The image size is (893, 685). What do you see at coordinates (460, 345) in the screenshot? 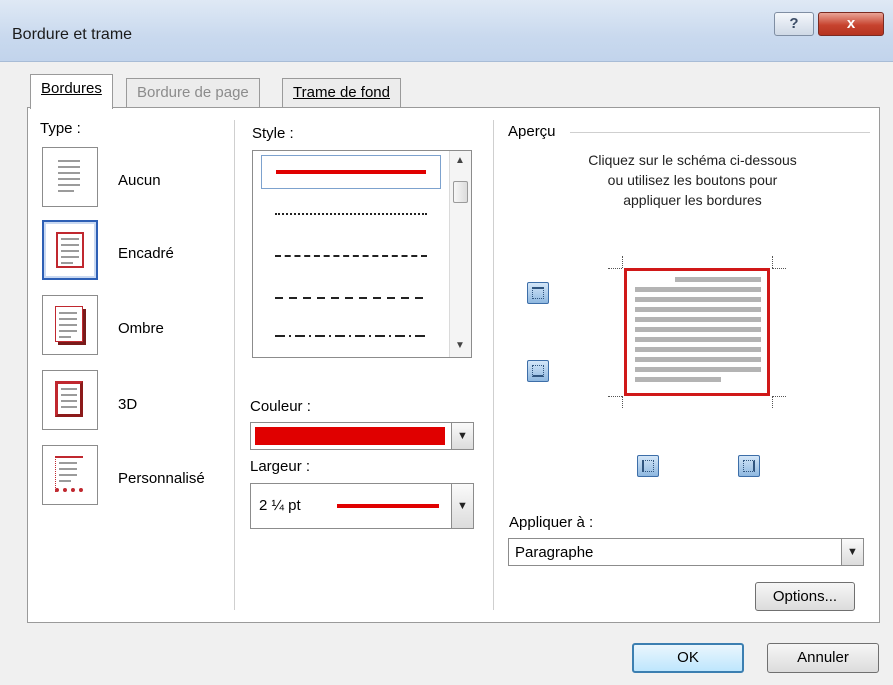
I see `scroll-down-icon: ▼` at bounding box center [460, 345].